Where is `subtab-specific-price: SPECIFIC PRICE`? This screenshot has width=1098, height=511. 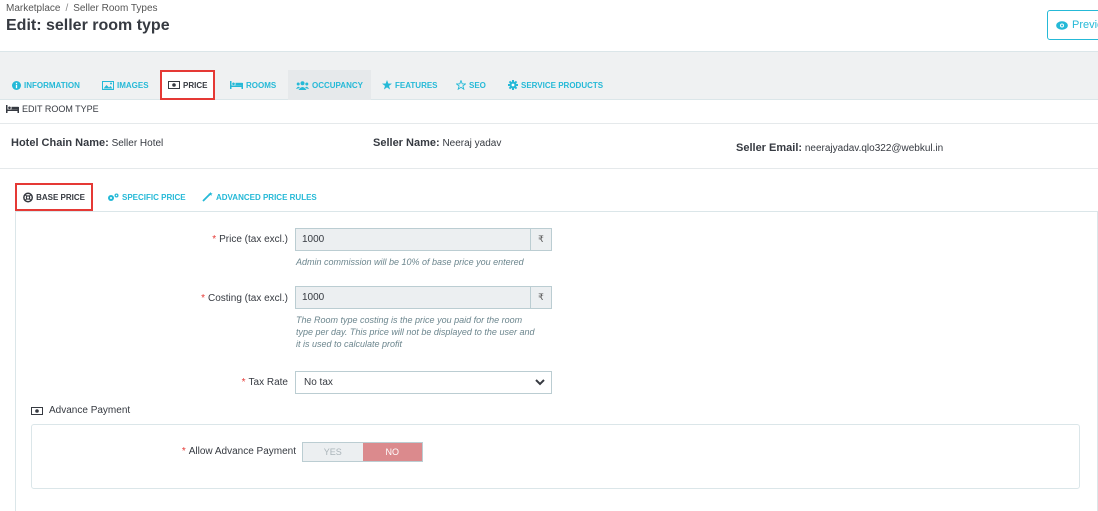
subtab-specific-price: SPECIFIC PRICE is located at coordinates (146, 197).